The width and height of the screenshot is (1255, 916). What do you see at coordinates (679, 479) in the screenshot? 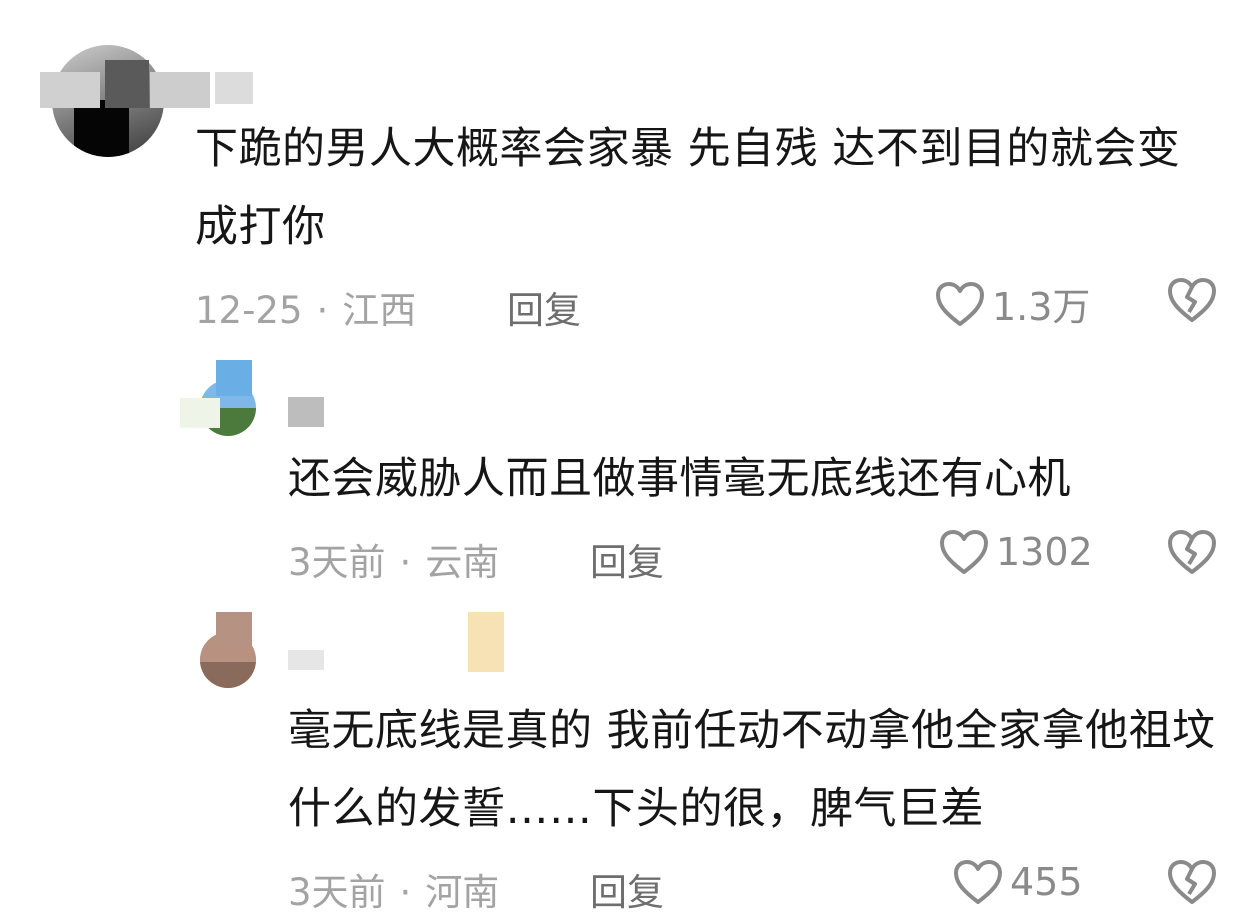
I see `comment-text: 还会威胁人而且做事情毫无底线还有心机` at bounding box center [679, 479].